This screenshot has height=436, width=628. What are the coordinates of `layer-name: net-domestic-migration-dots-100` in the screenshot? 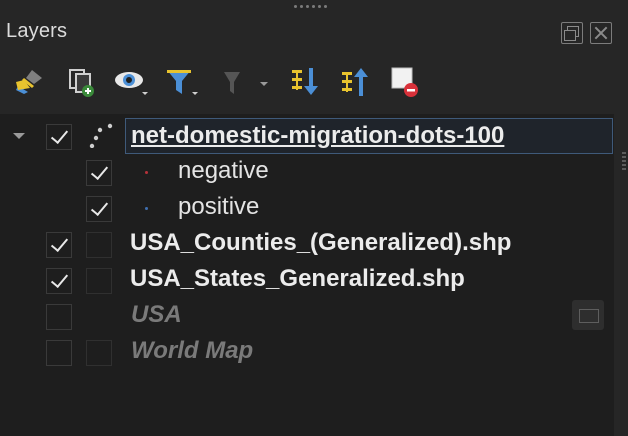 It's located at (318, 135).